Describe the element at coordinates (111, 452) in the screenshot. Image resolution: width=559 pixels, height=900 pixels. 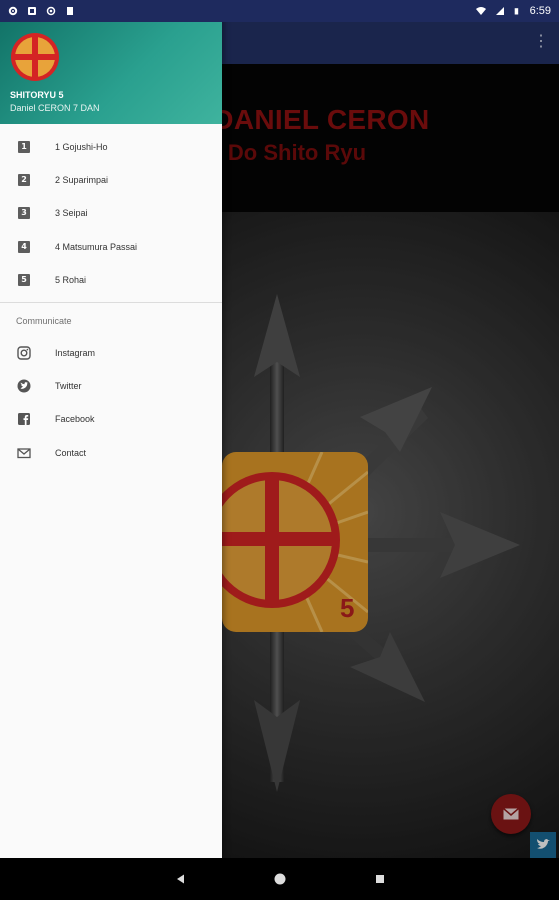
I see `menu-item-contact: Contact` at that location.